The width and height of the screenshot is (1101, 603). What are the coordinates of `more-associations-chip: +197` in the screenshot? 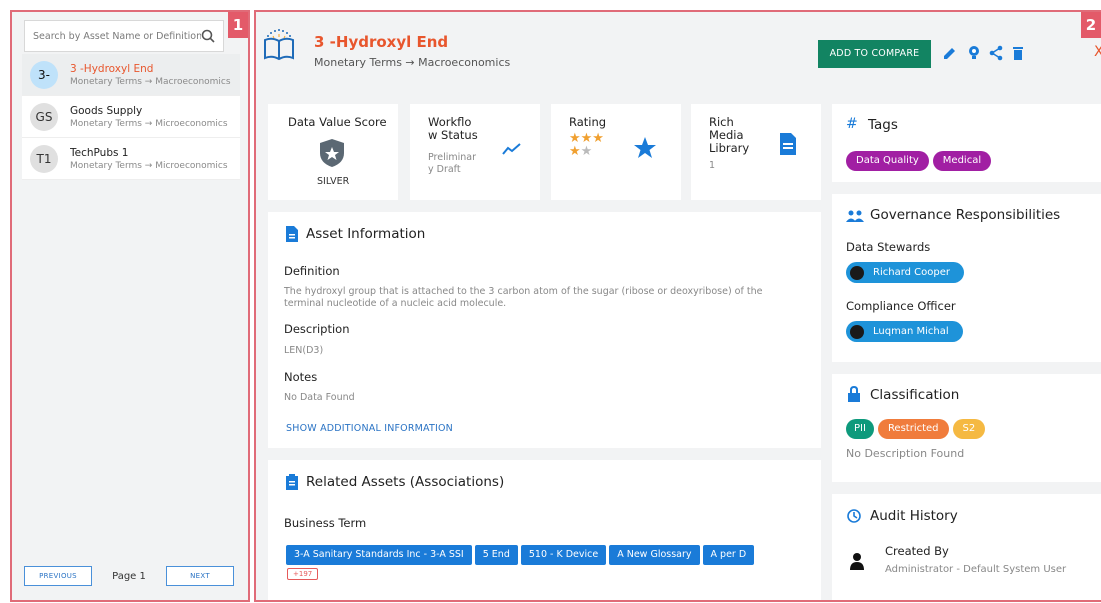 It's located at (303, 574).